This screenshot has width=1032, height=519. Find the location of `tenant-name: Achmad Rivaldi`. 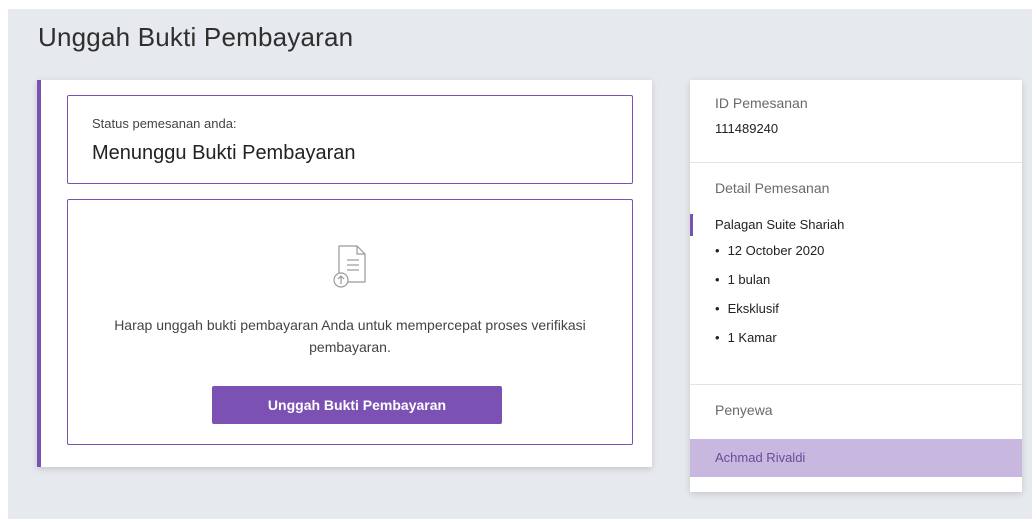

tenant-name: Achmad Rivaldi is located at coordinates (760, 457).